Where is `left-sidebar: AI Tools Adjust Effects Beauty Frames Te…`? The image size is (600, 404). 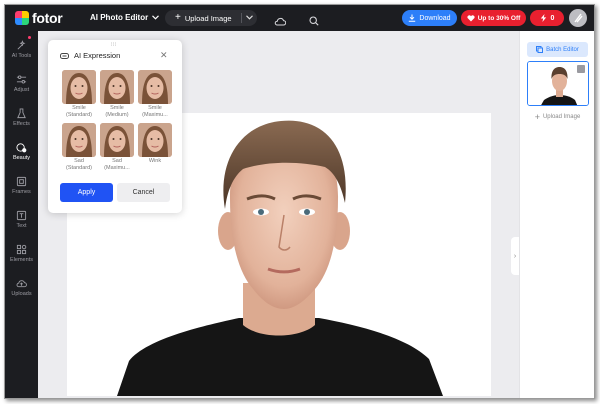
left-sidebar: AI Tools Adjust Effects Beauty Frames Te… is located at coordinates (21, 214).